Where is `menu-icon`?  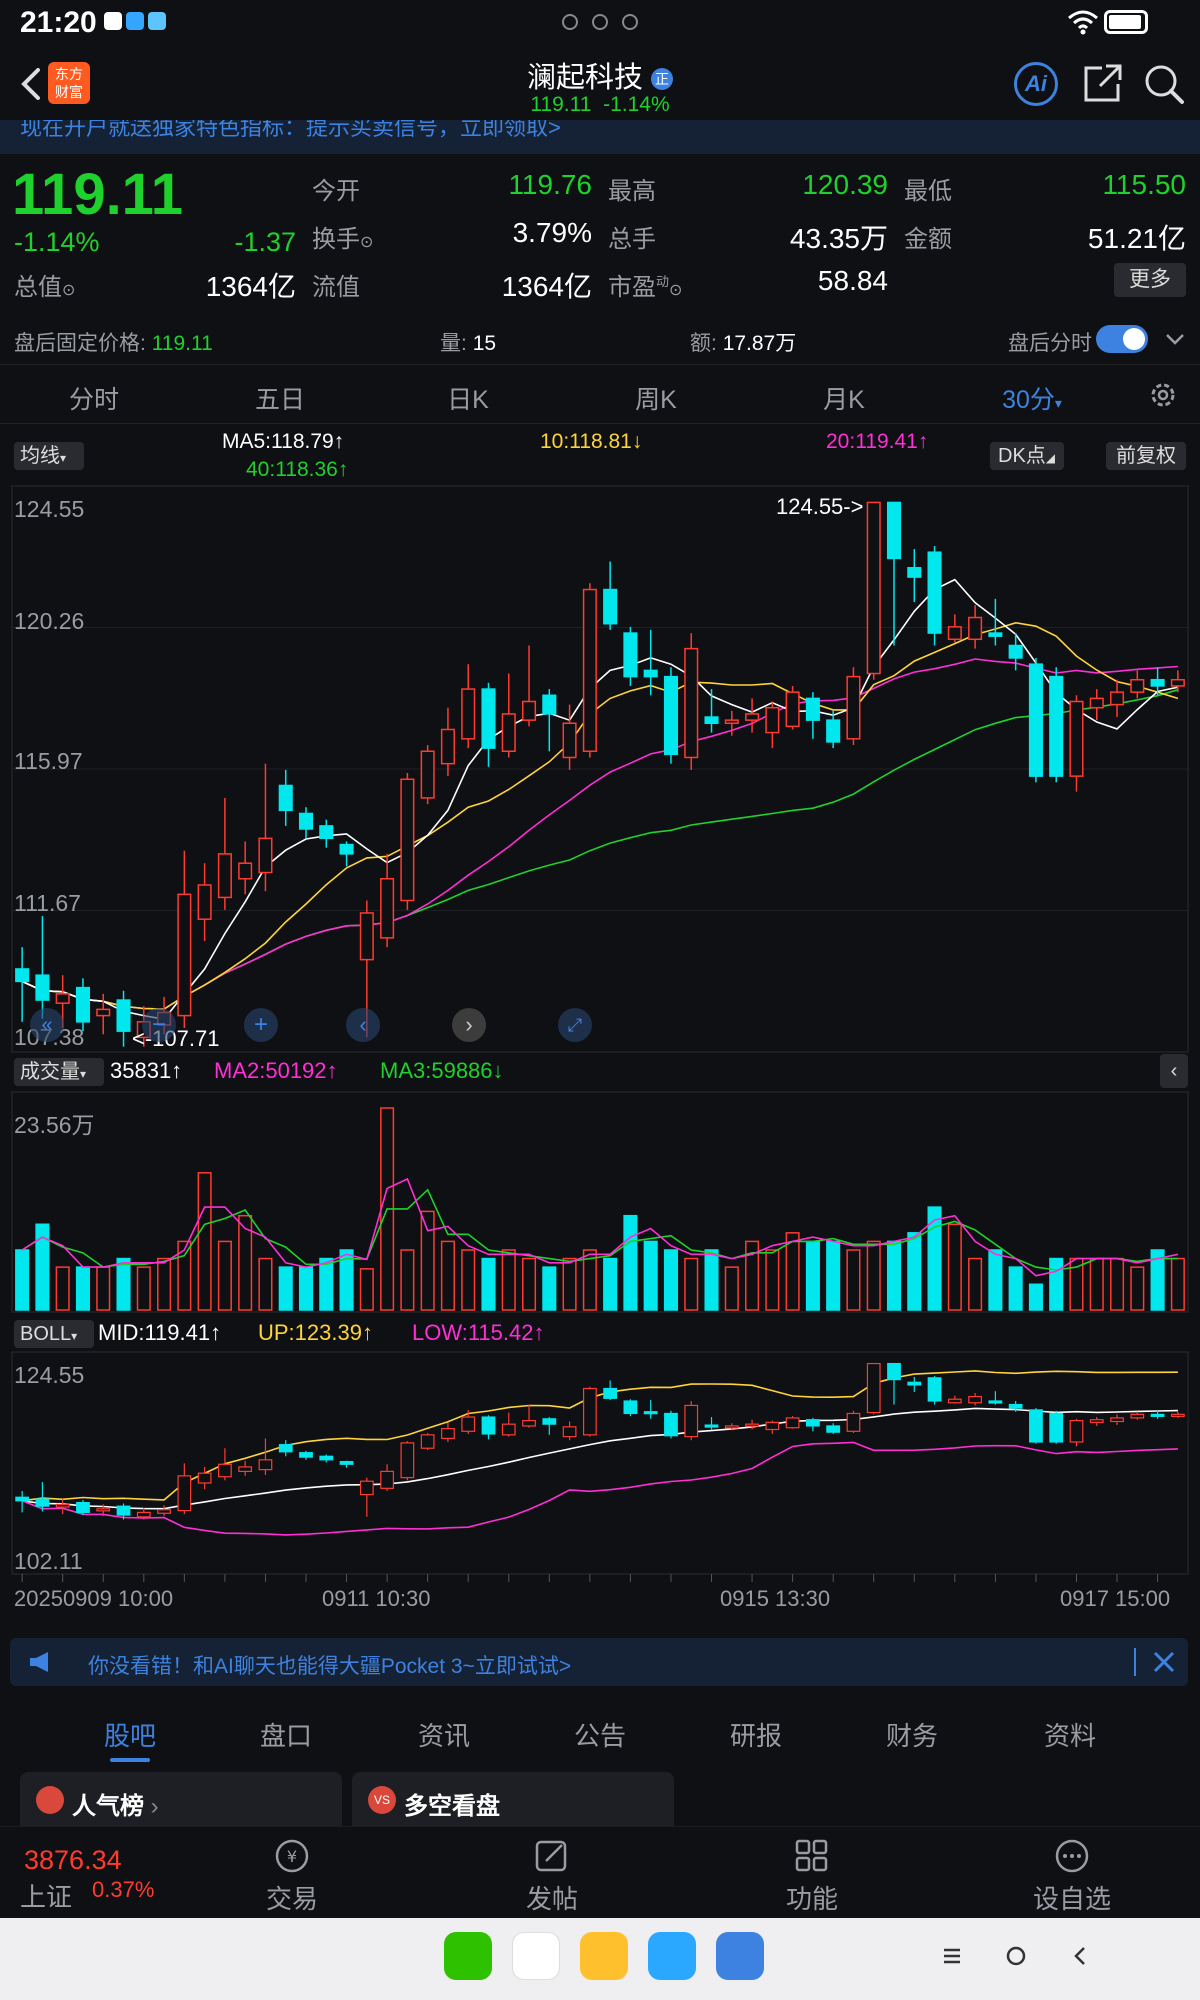 menu-icon is located at coordinates (952, 1956).